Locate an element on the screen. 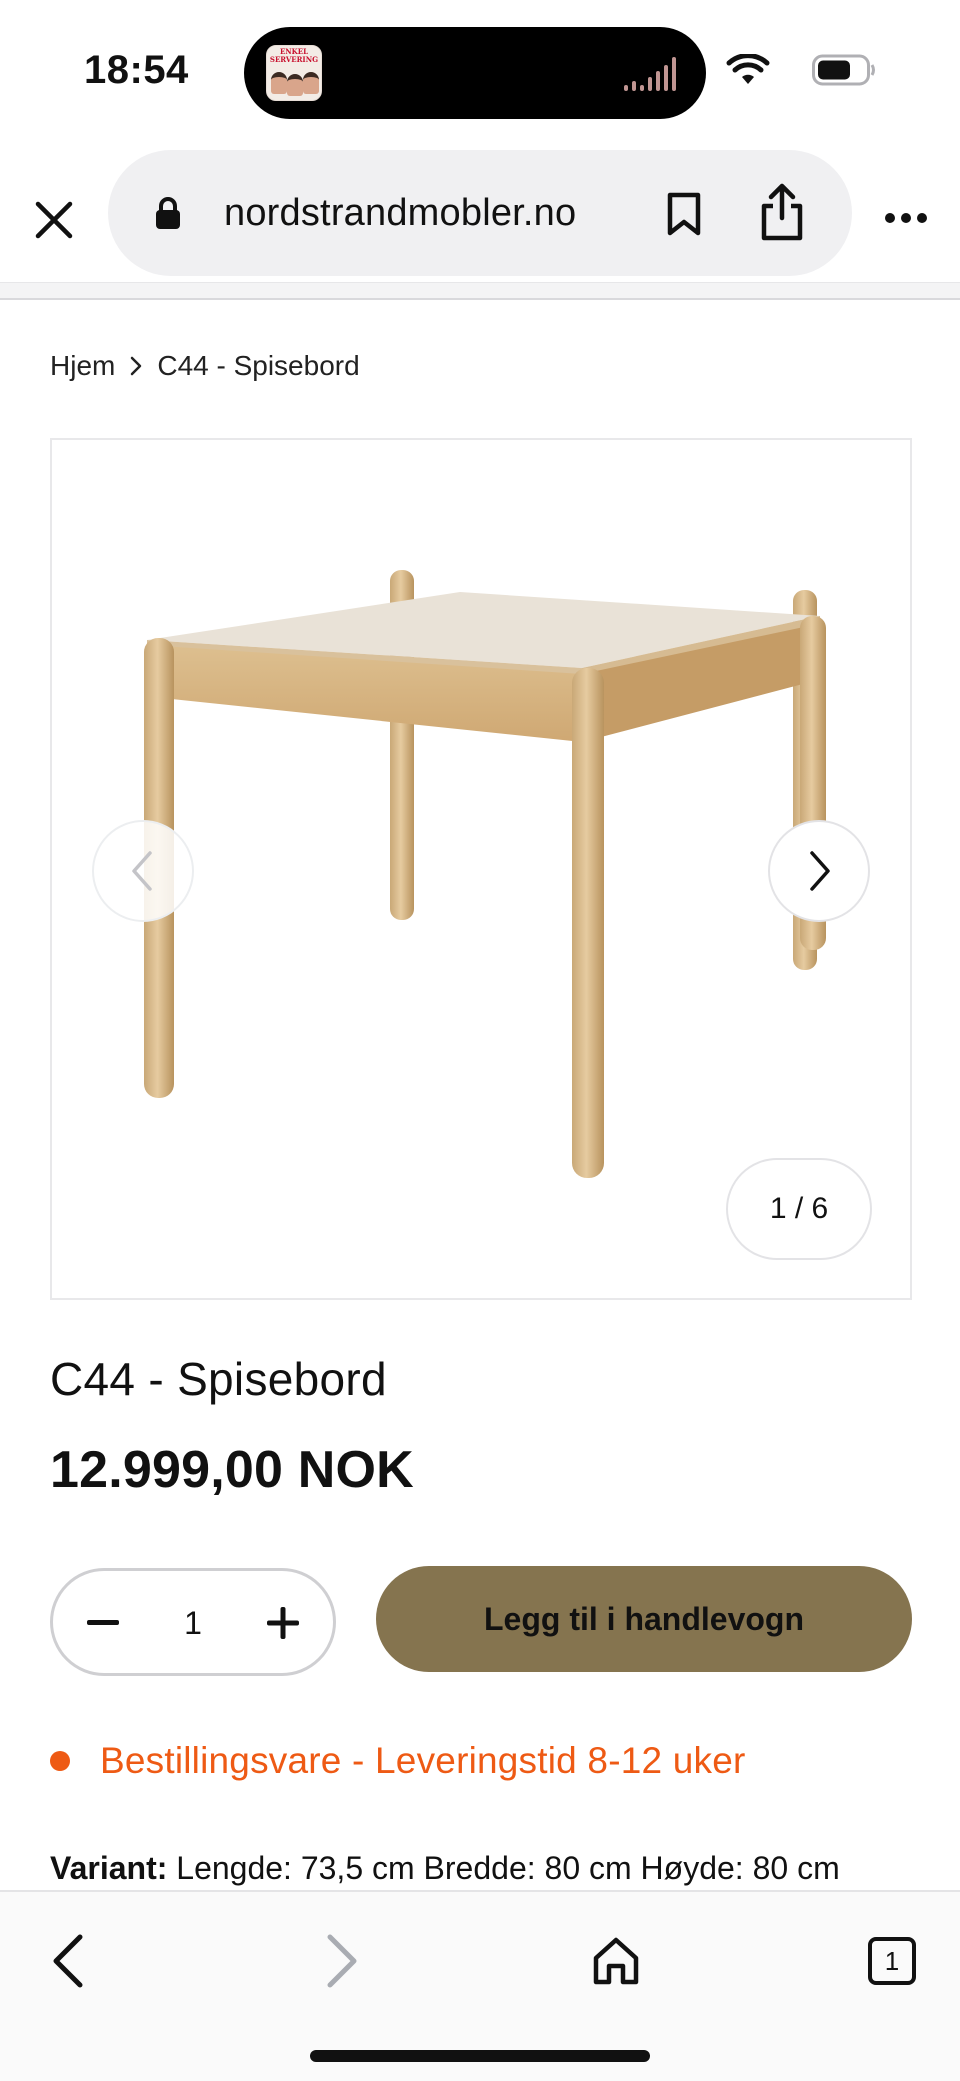 Image resolution: width=960 pixels, height=2081 pixels. forward-arrow-icon is located at coordinates (342, 1961).